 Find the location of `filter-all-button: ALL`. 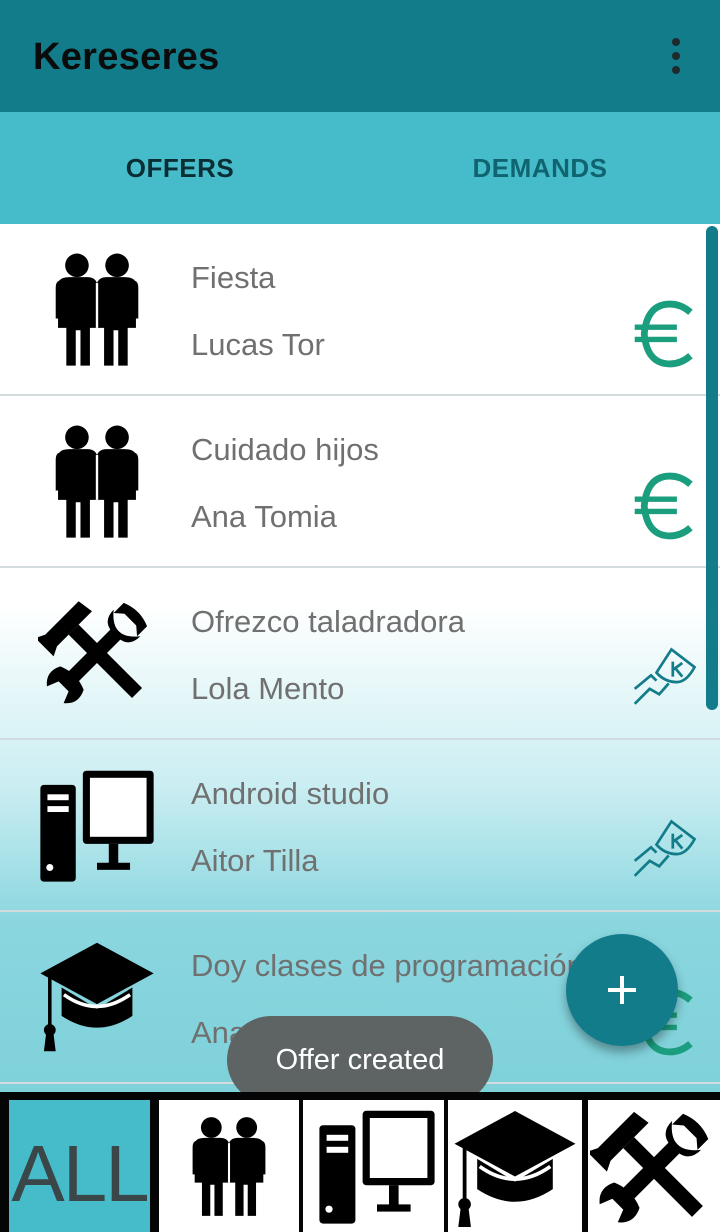

filter-all-button: ALL is located at coordinates (79, 1166).